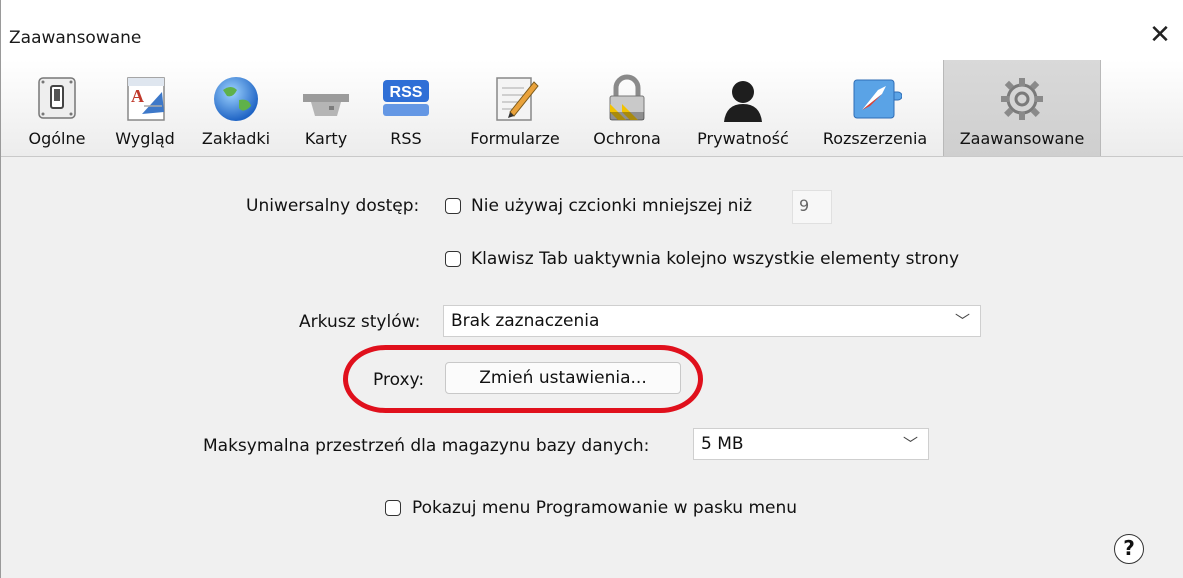  I want to click on tab-highlights-checkbox, so click(453, 259).